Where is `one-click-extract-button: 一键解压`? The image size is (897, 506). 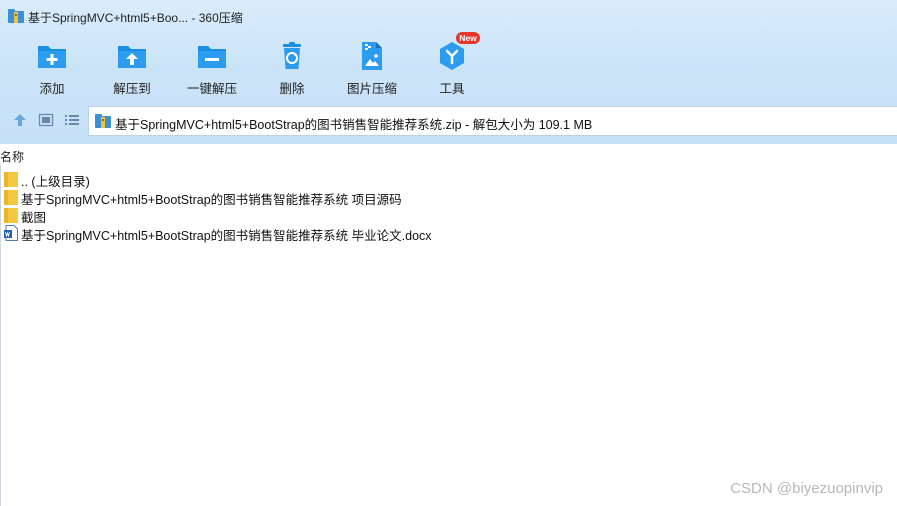
one-click-extract-button: 一键解压 is located at coordinates (212, 67).